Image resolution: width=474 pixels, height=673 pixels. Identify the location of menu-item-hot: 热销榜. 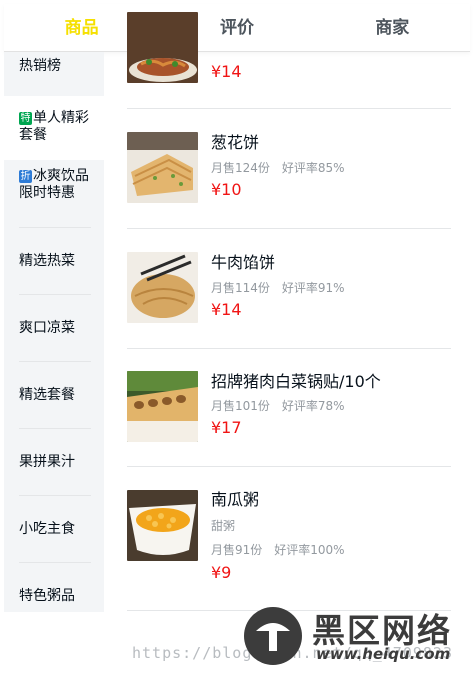
(54, 74).